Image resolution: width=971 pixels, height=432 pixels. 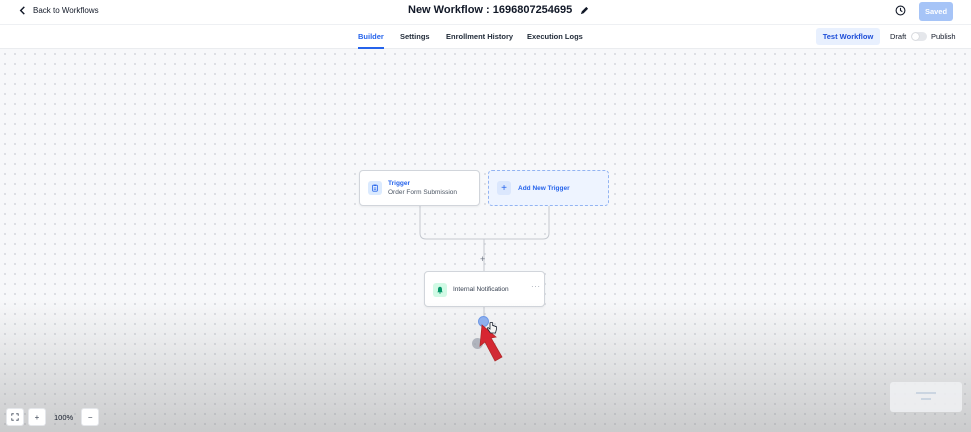 I want to click on add-trigger-label: Add New Trigger, so click(x=544, y=188).